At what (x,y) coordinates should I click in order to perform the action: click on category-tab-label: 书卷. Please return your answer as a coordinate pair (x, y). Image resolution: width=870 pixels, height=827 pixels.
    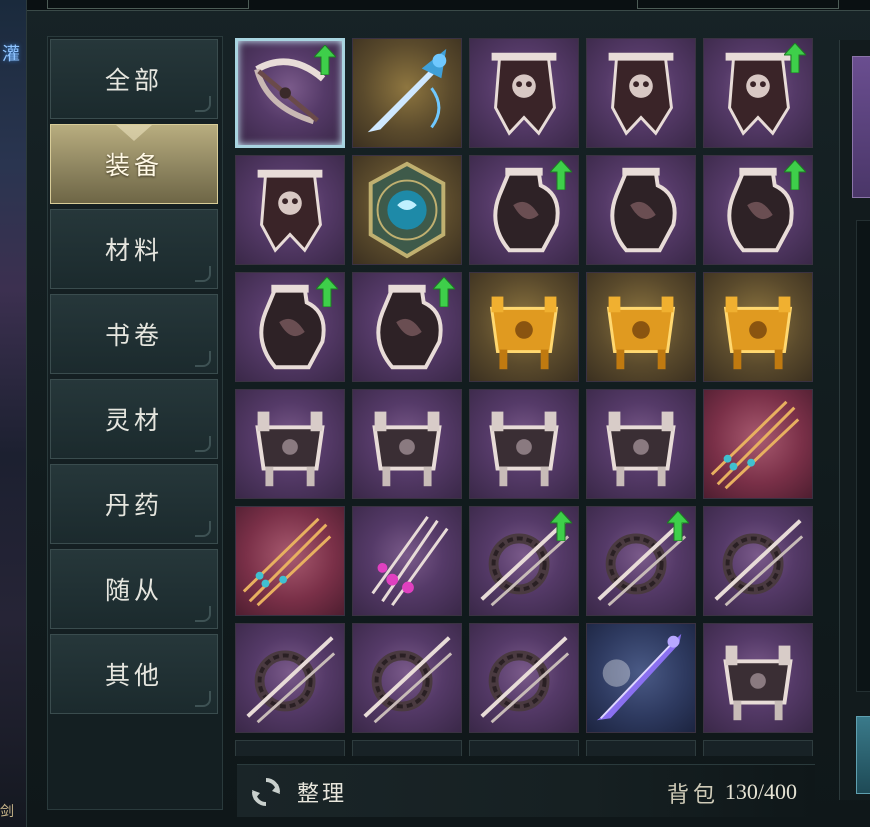
    Looking at the image, I should click on (133, 335).